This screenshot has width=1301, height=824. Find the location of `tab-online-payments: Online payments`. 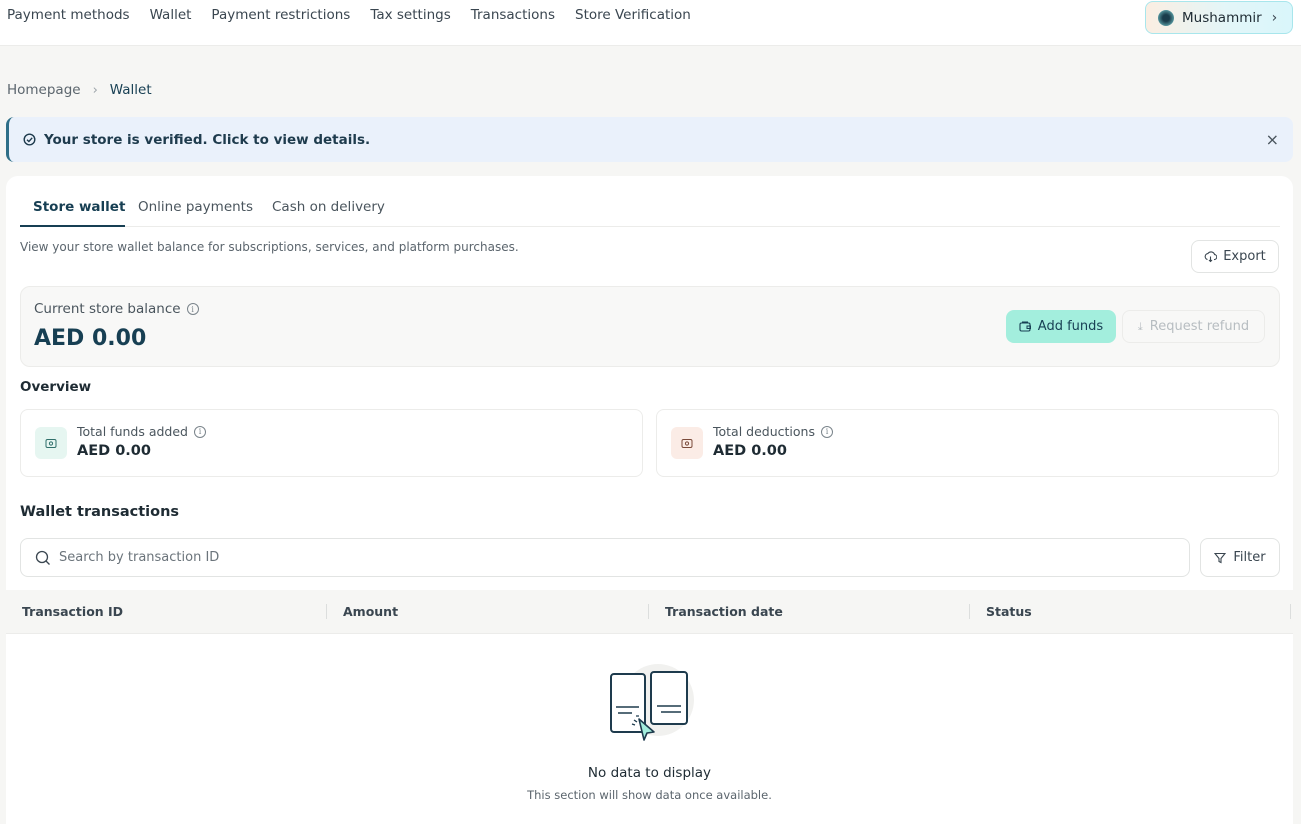

tab-online-payments: Online payments is located at coordinates (195, 207).